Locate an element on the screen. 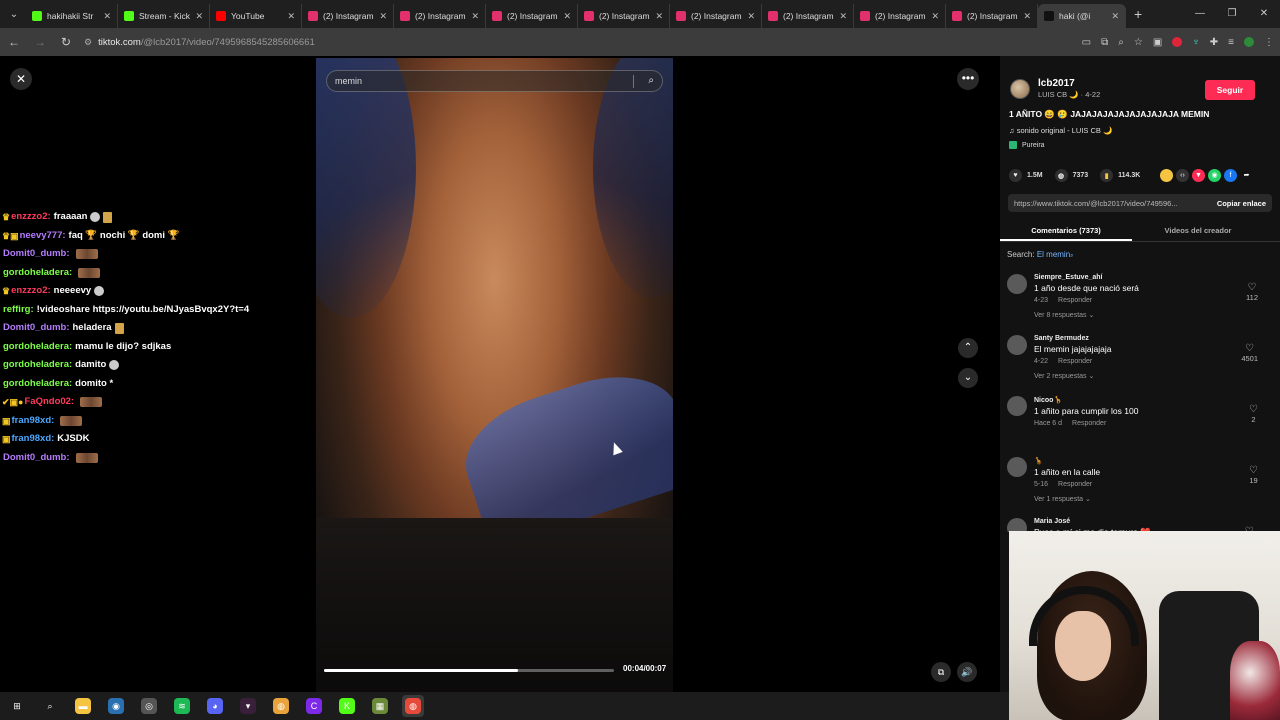 Image resolution: width=1280 pixels, height=720 pixels. discord-icon: ◕ is located at coordinates (215, 706).